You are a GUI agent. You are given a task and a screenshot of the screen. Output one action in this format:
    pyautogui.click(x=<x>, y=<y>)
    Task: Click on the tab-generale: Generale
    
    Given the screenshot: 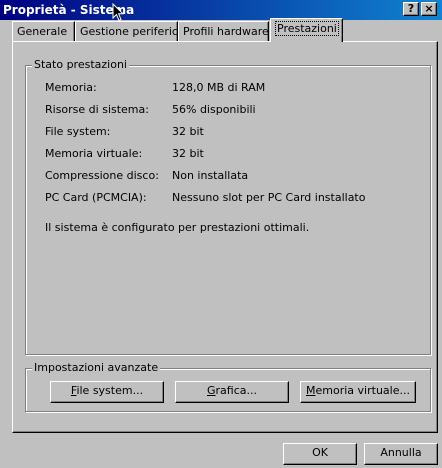 What is the action you would take?
    pyautogui.click(x=43, y=31)
    